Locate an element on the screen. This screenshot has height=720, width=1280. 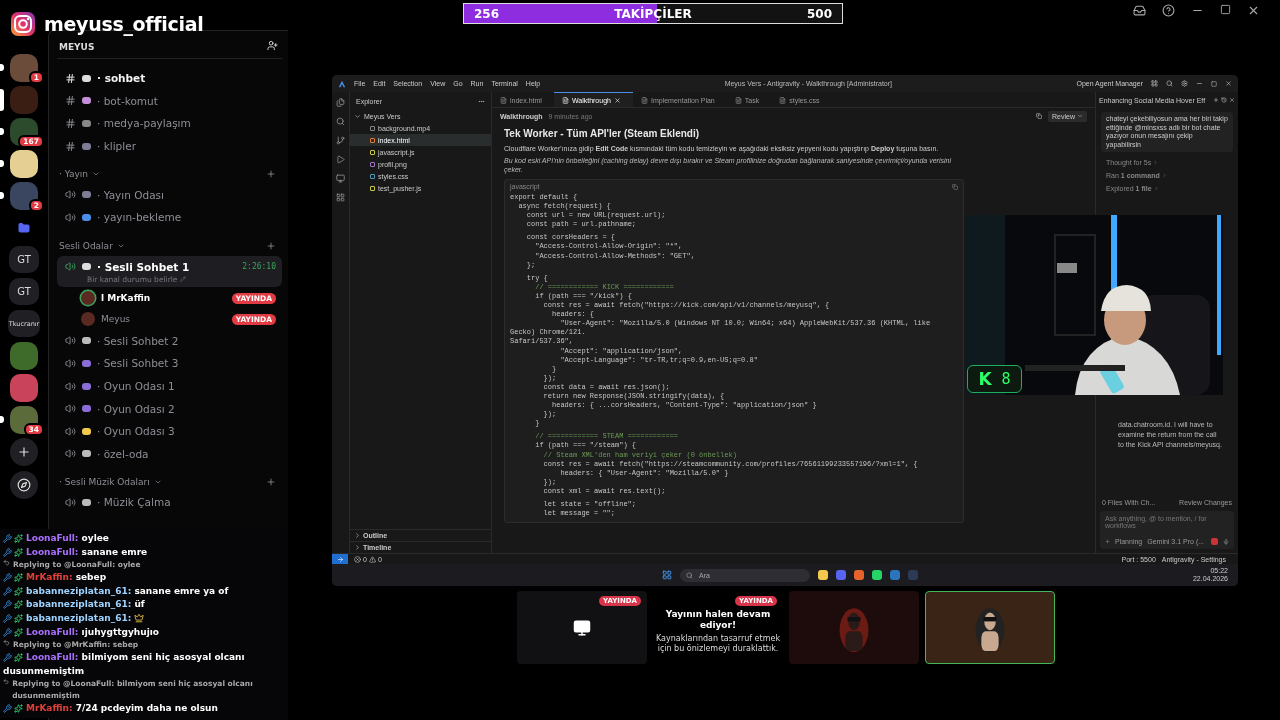
paused-title: Yayının halen devam ediyor! is located at coordinates (718, 620).